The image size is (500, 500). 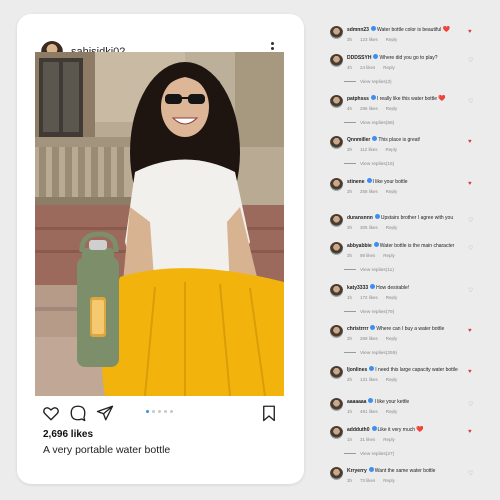 What do you see at coordinates (367, 67) in the screenshot?
I see `comment-likes: 24 likes` at bounding box center [367, 67].